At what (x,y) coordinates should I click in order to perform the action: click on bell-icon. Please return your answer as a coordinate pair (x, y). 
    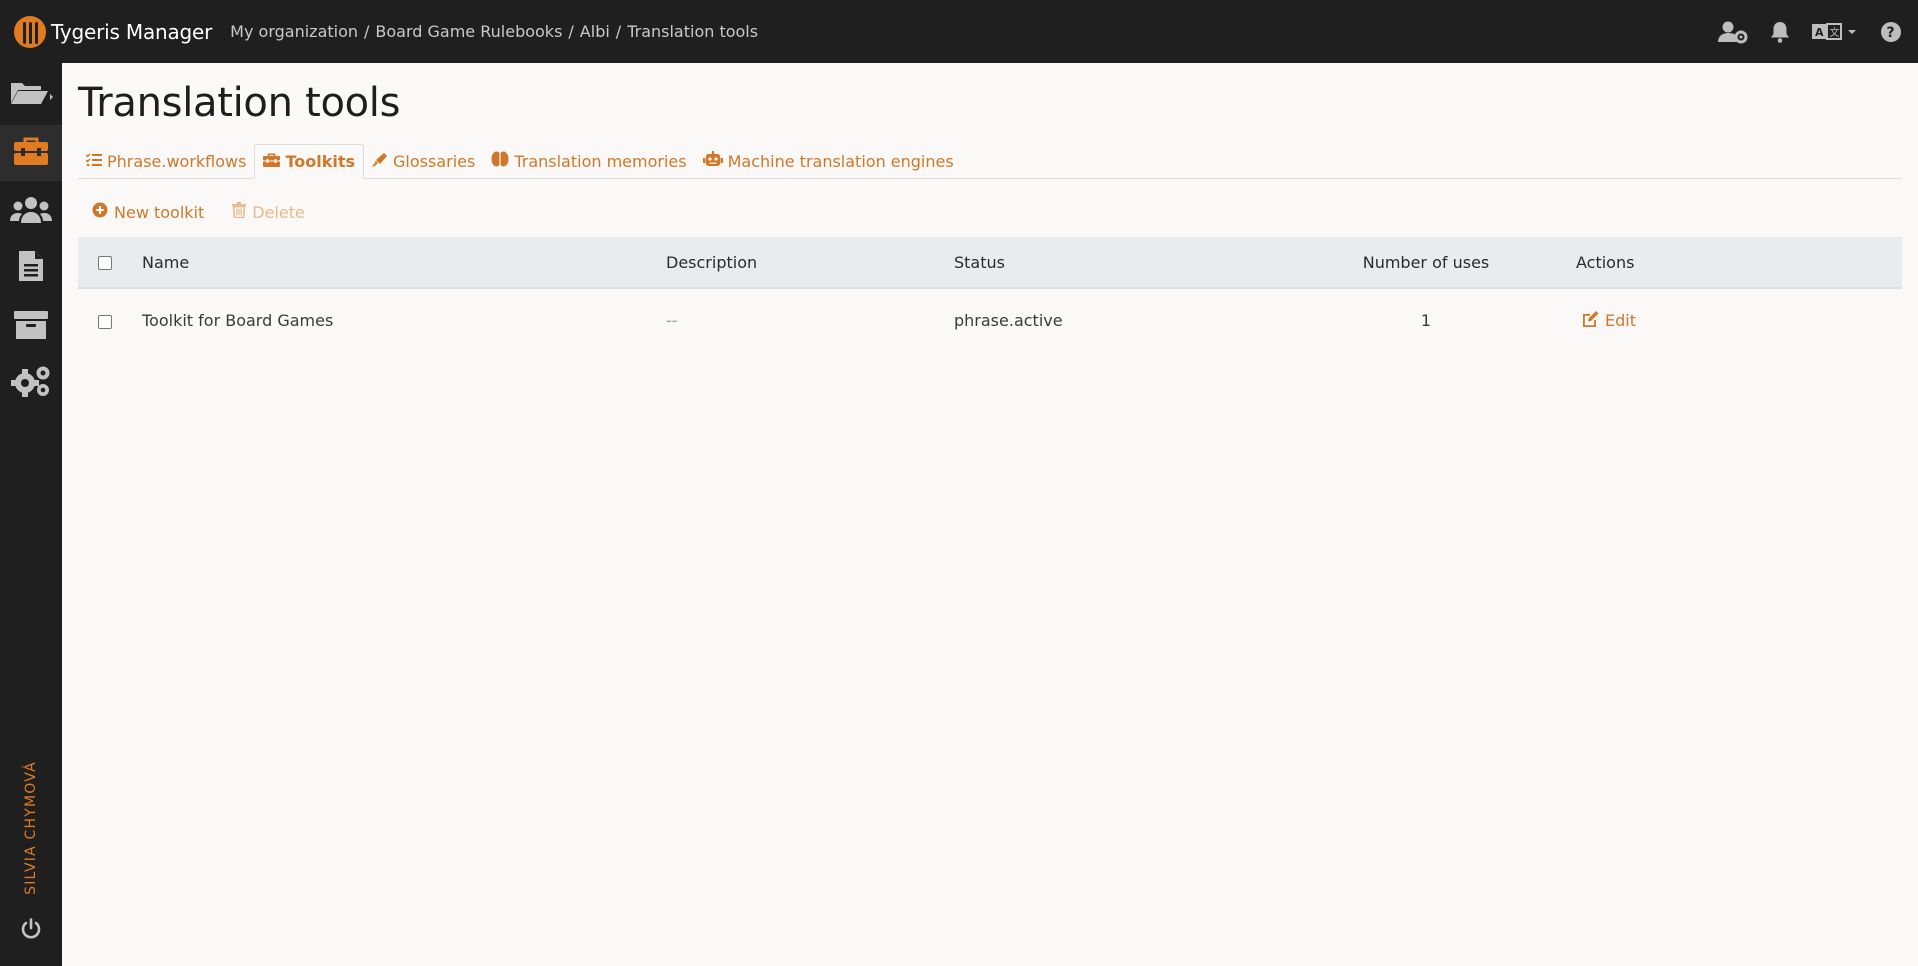
    Looking at the image, I should click on (1780, 32).